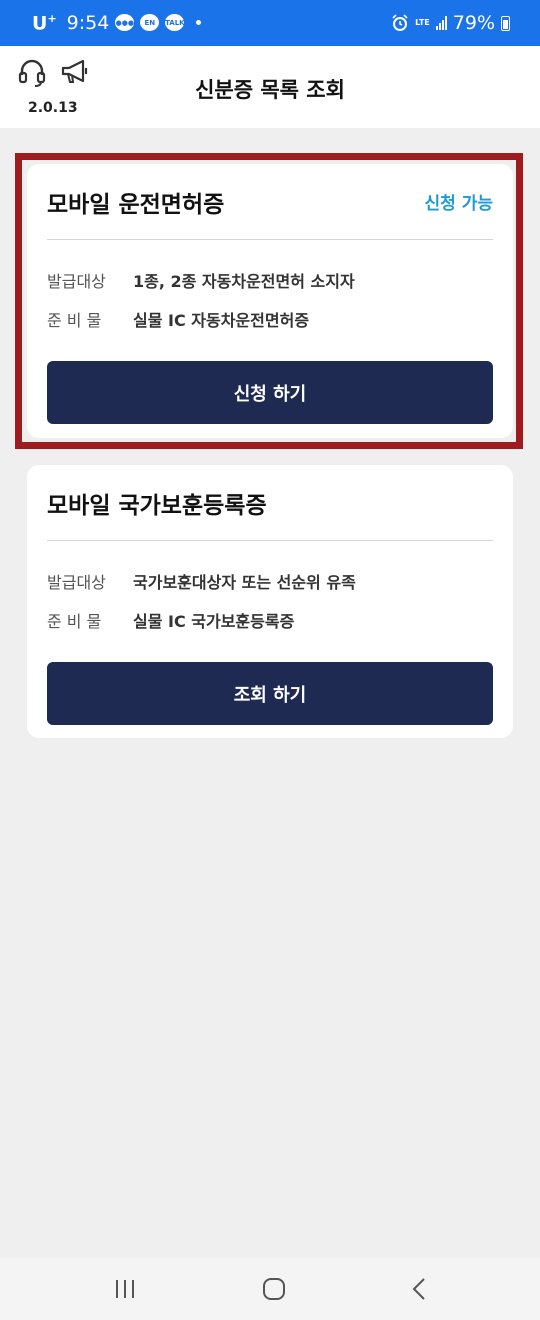  I want to click on card-title: 모바일 국가보훈등록증, so click(157, 505).